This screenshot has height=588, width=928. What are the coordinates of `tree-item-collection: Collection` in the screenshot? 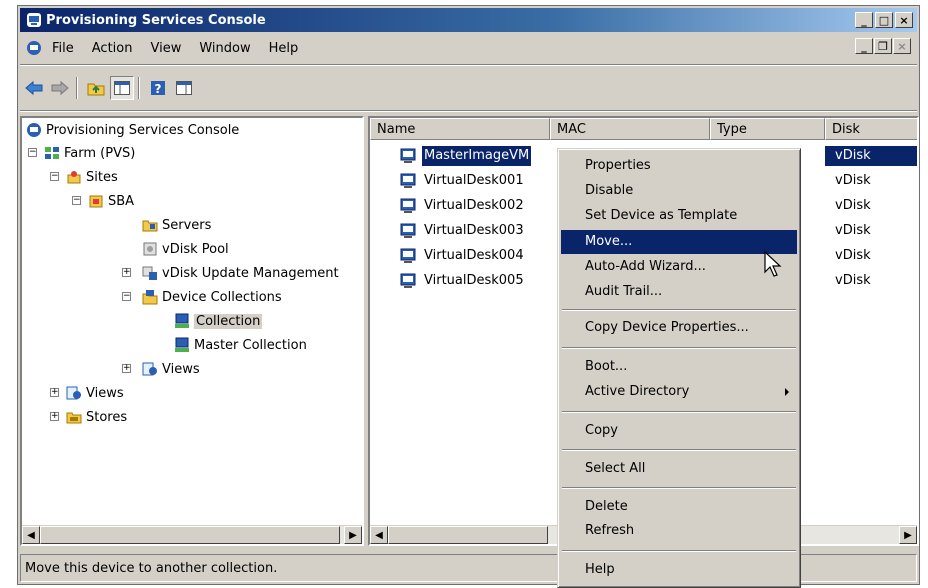 It's located at (218, 321).